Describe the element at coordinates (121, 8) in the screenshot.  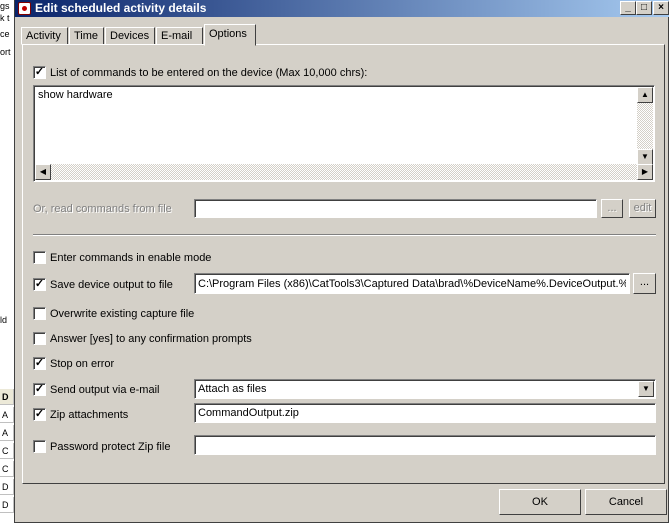
I see `window-title: Edit scheduled activity details` at that location.